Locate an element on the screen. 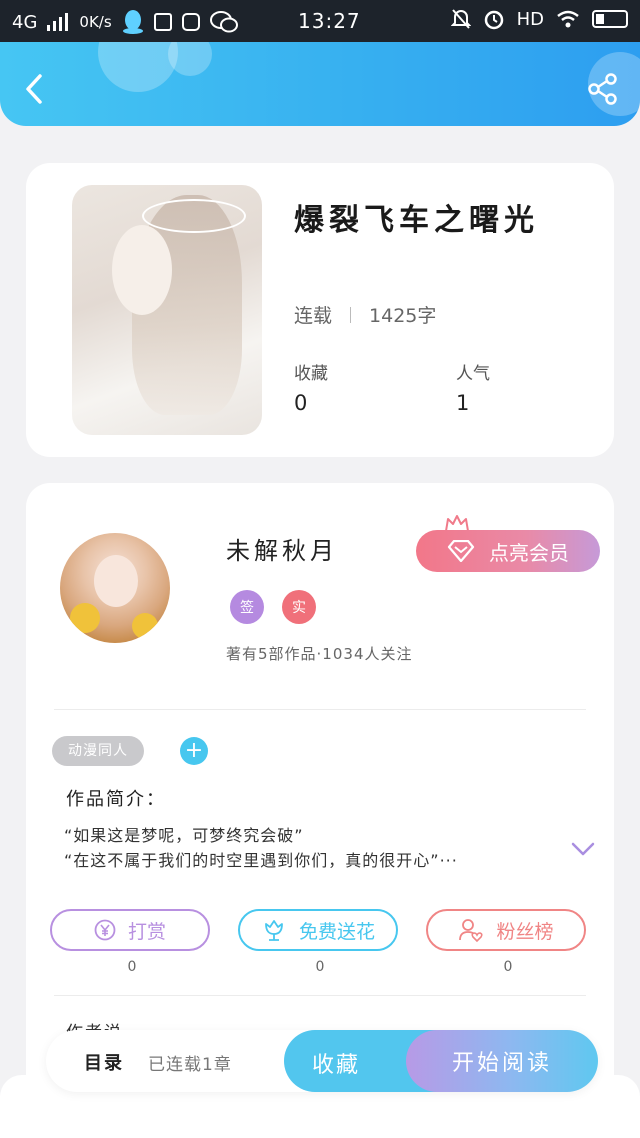 The height and width of the screenshot is (1138, 640). author-avatar is located at coordinates (115, 588).